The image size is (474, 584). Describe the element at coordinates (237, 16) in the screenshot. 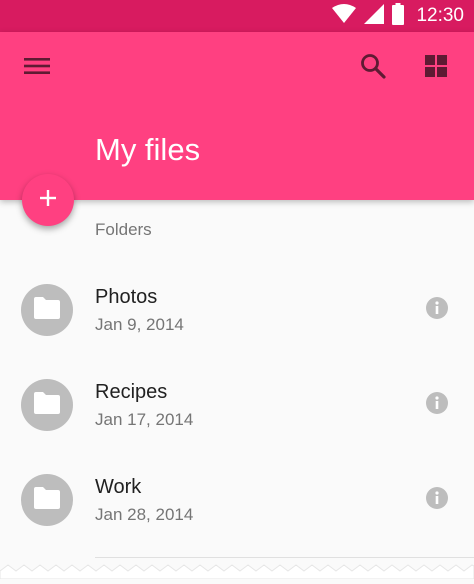

I see `status-bar: 12:30` at that location.